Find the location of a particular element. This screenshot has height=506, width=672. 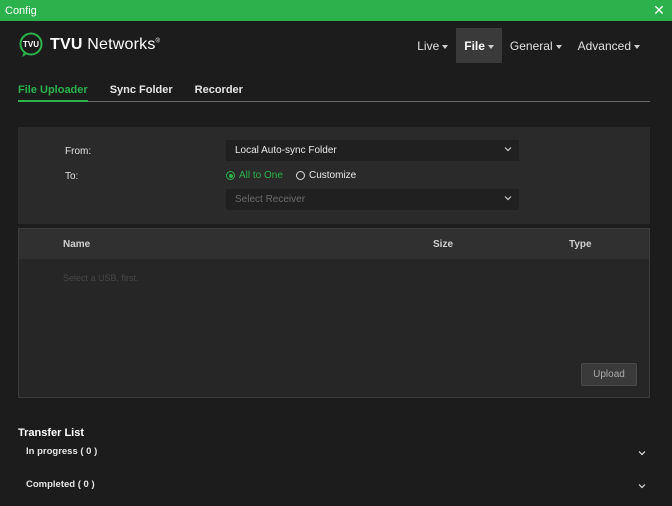

radio-all-to-one: All to One is located at coordinates (254, 175).